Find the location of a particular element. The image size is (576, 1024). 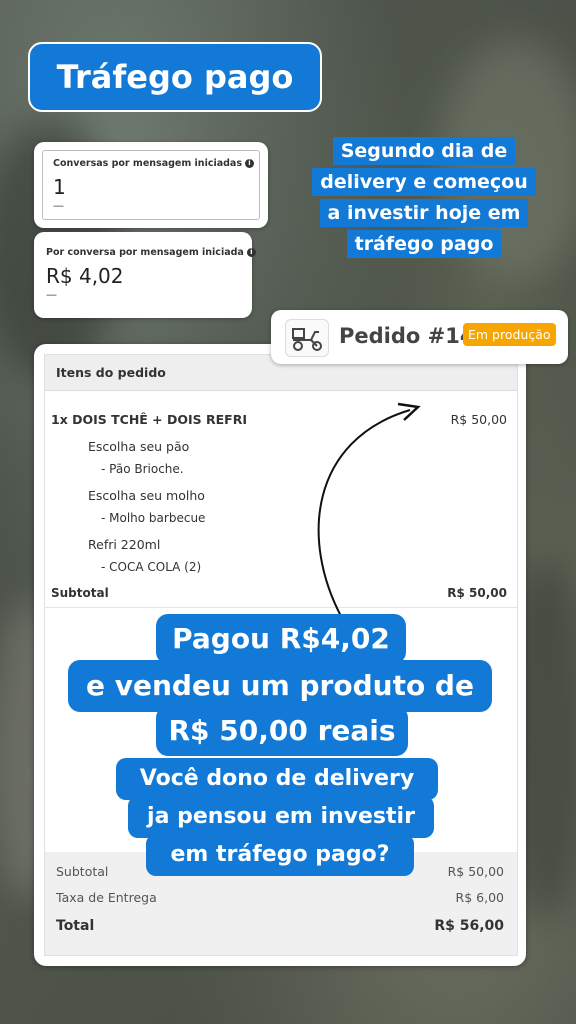

option-choice: - Molho barbecue is located at coordinates (153, 518).